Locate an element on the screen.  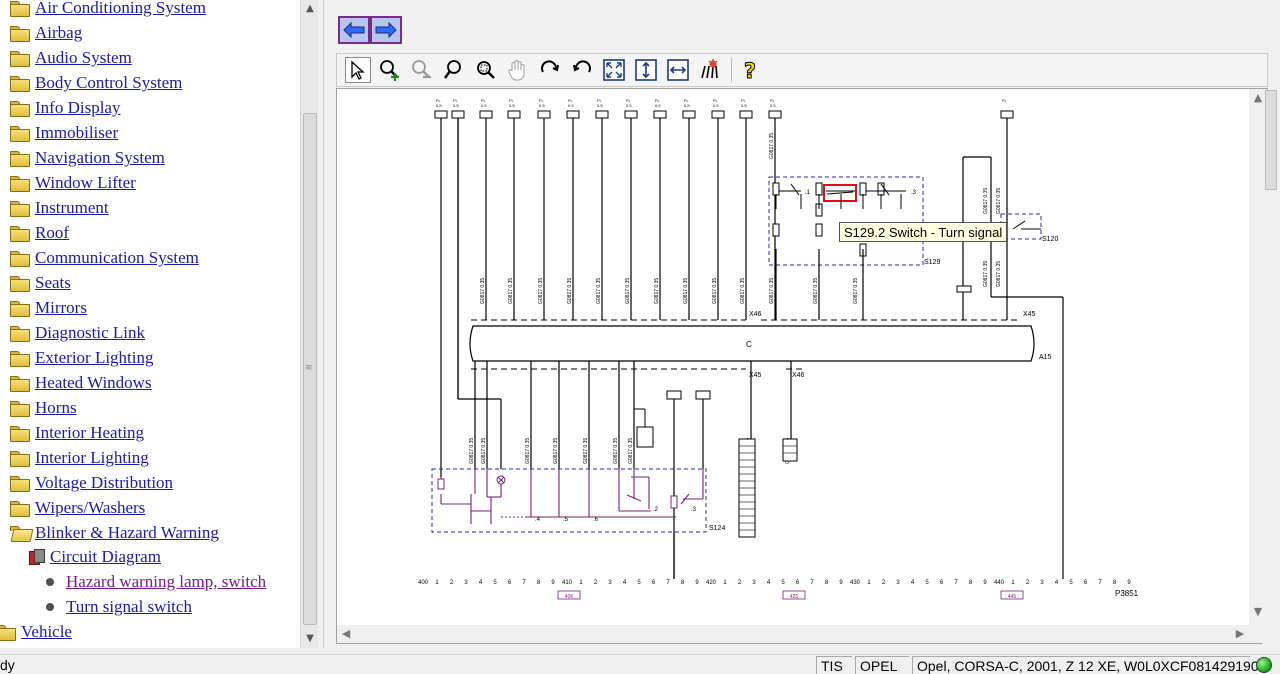
diagram-horizontal-scrollbar: ◀ ▶ is located at coordinates (802, 634).